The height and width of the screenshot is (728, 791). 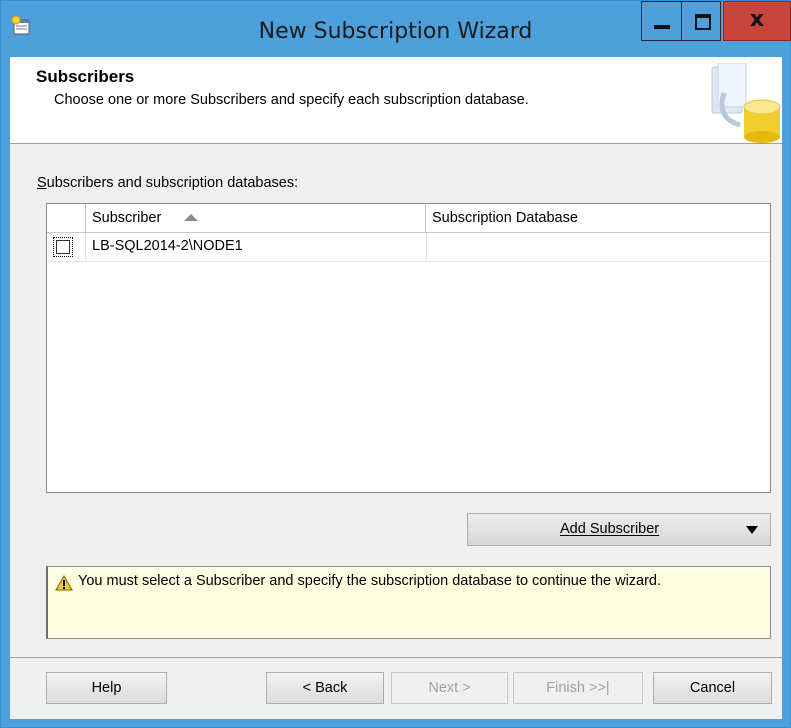 I want to click on next-button-label: Next >, so click(x=449, y=688).